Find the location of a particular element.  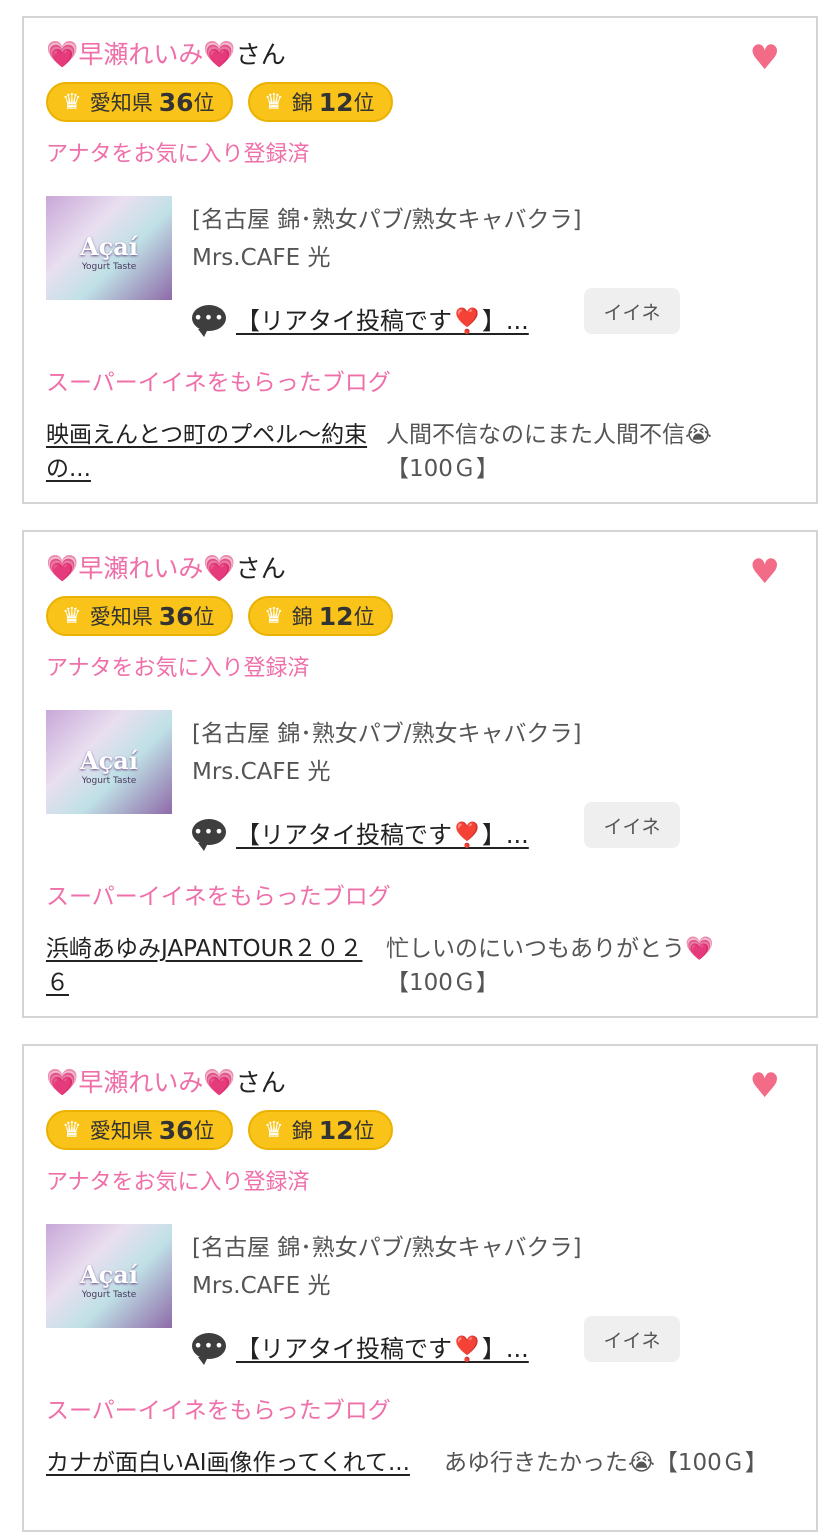

blog-comment-text: 人間不信なのにまた人間不信😭 is located at coordinates (549, 435).